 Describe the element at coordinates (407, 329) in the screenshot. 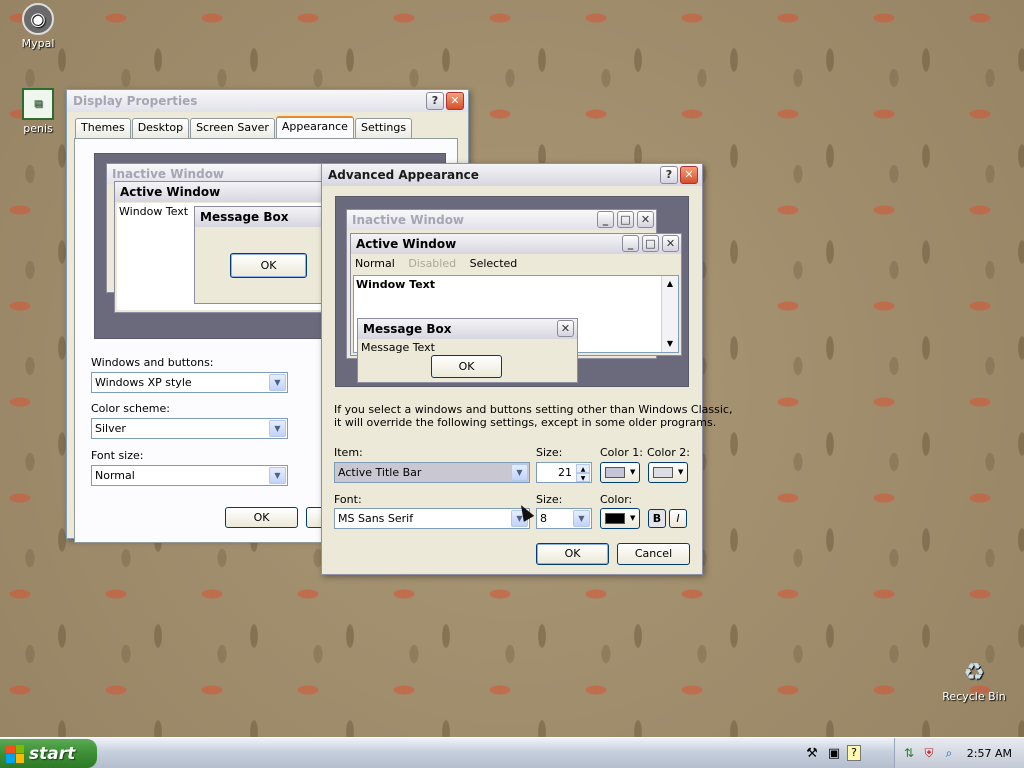

I see `preview-message-box-title-text: Message Box` at that location.